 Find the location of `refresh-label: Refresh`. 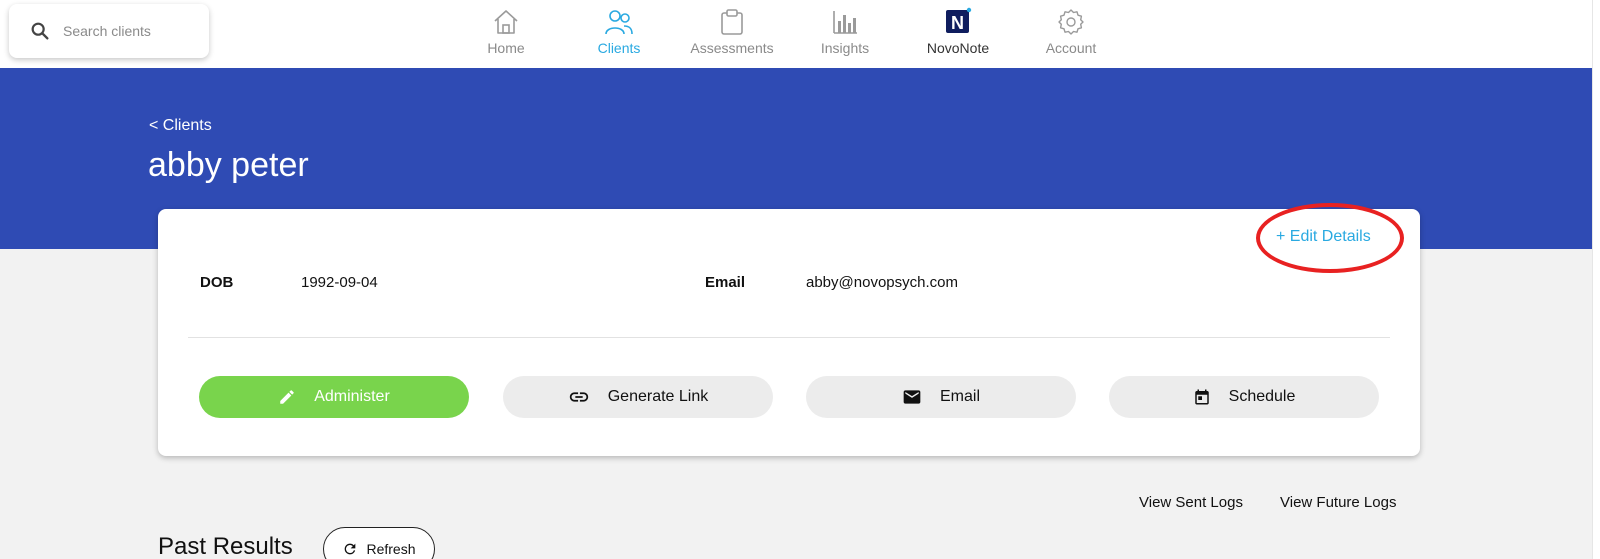

refresh-label: Refresh is located at coordinates (391, 549).